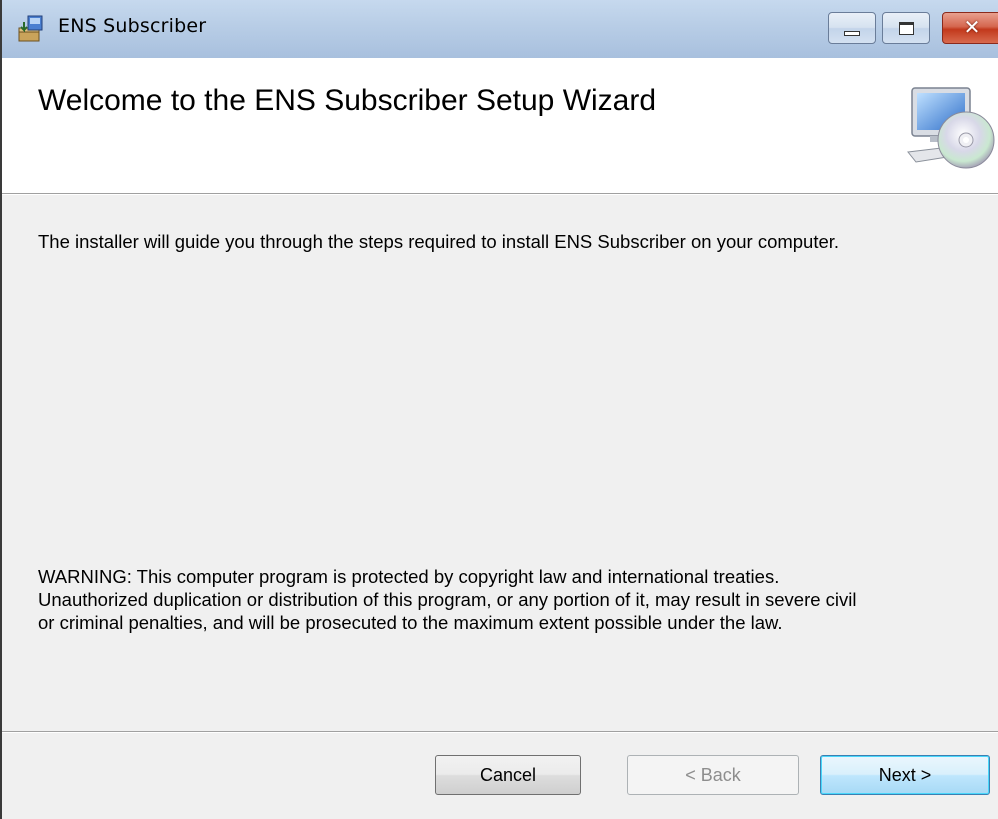 The image size is (998, 819). Describe the element at coordinates (508, 775) in the screenshot. I see `cancel-button: Cancel` at that location.